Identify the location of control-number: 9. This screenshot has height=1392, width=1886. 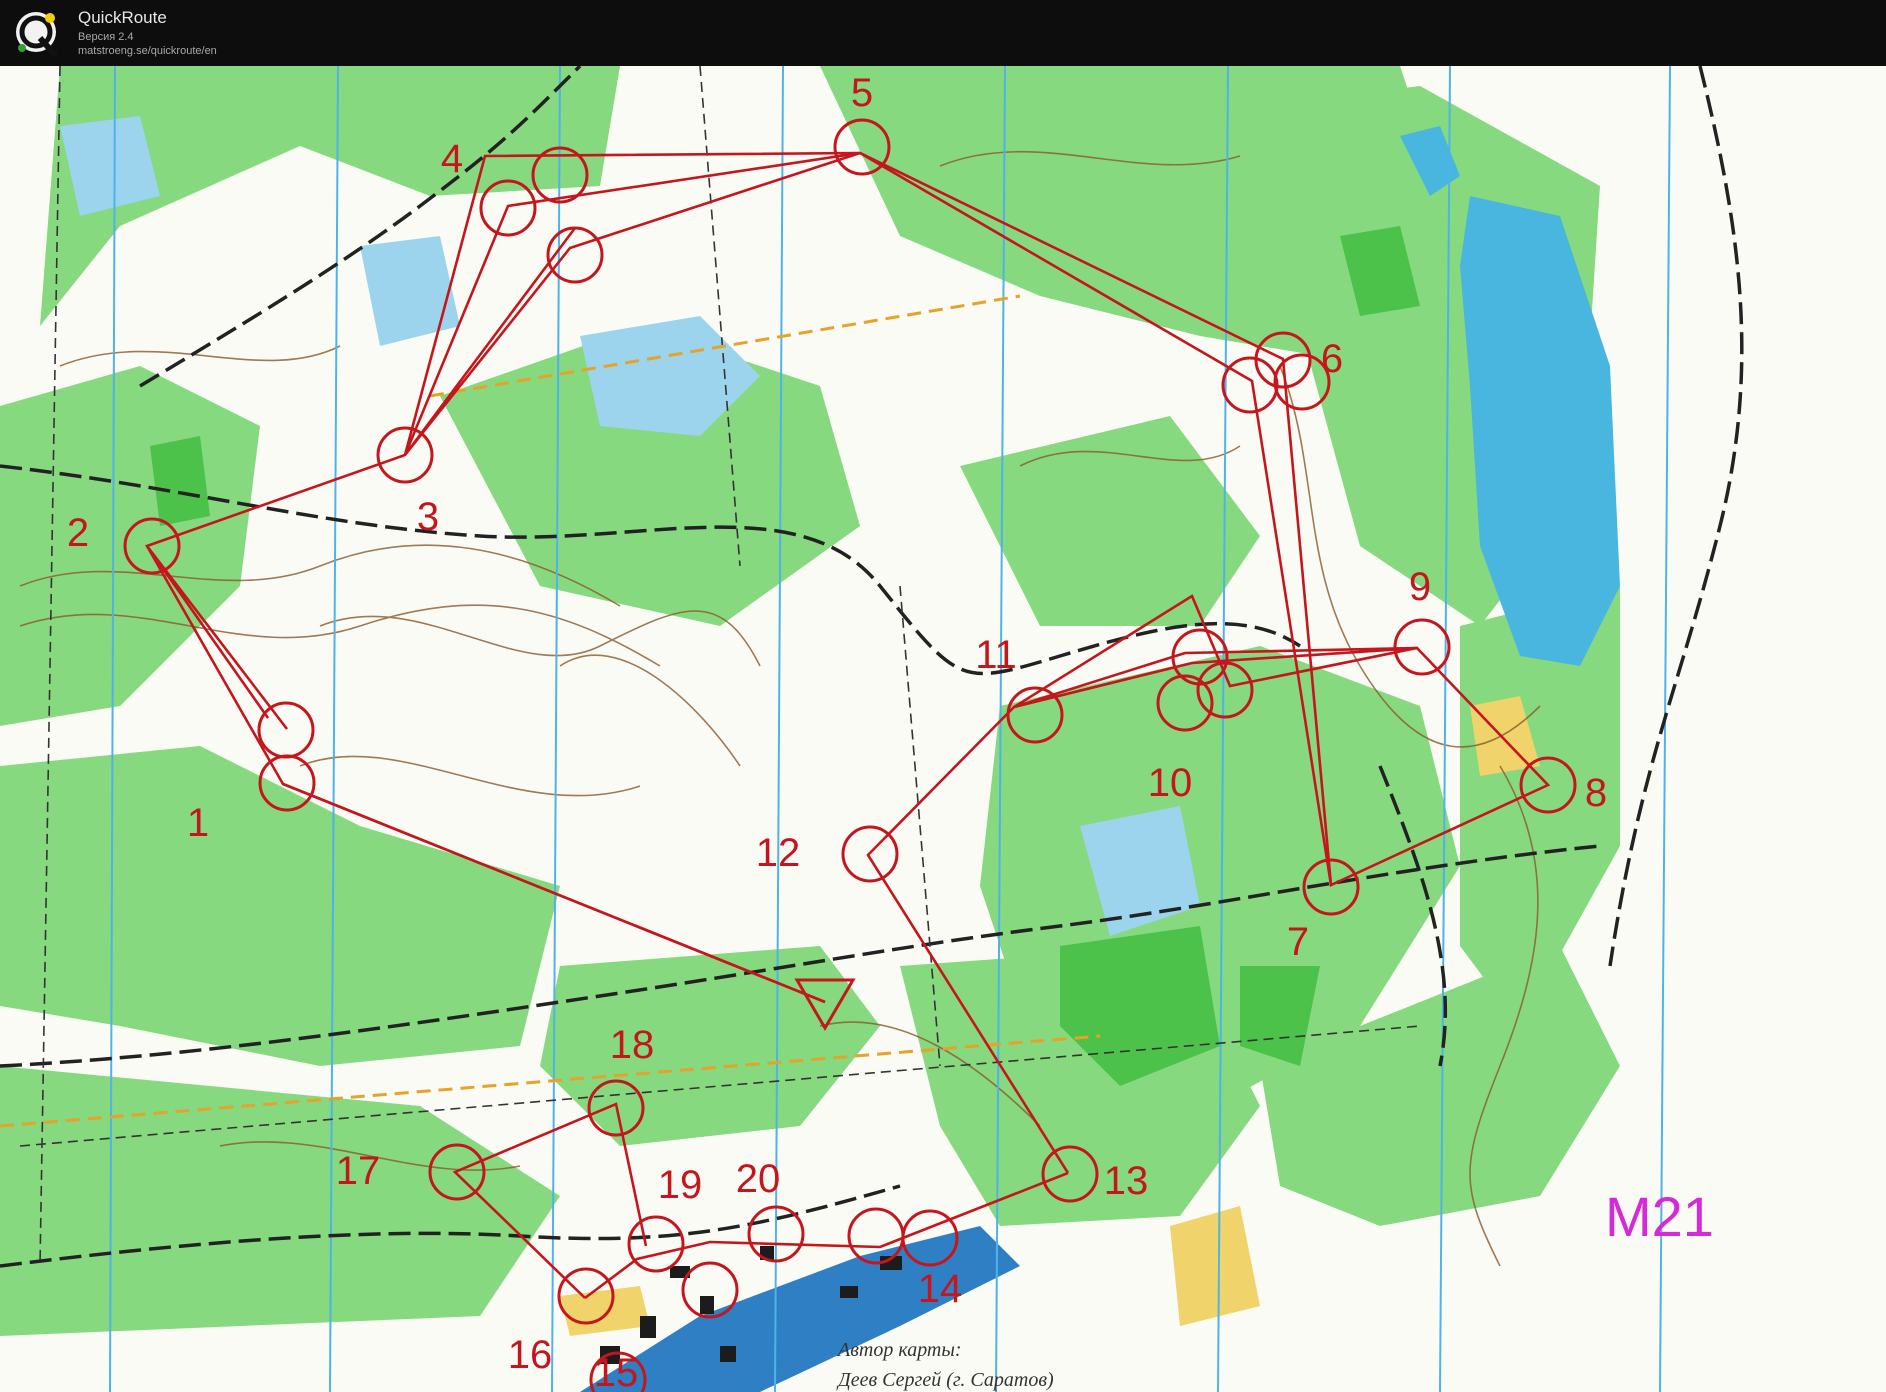
(1420, 587).